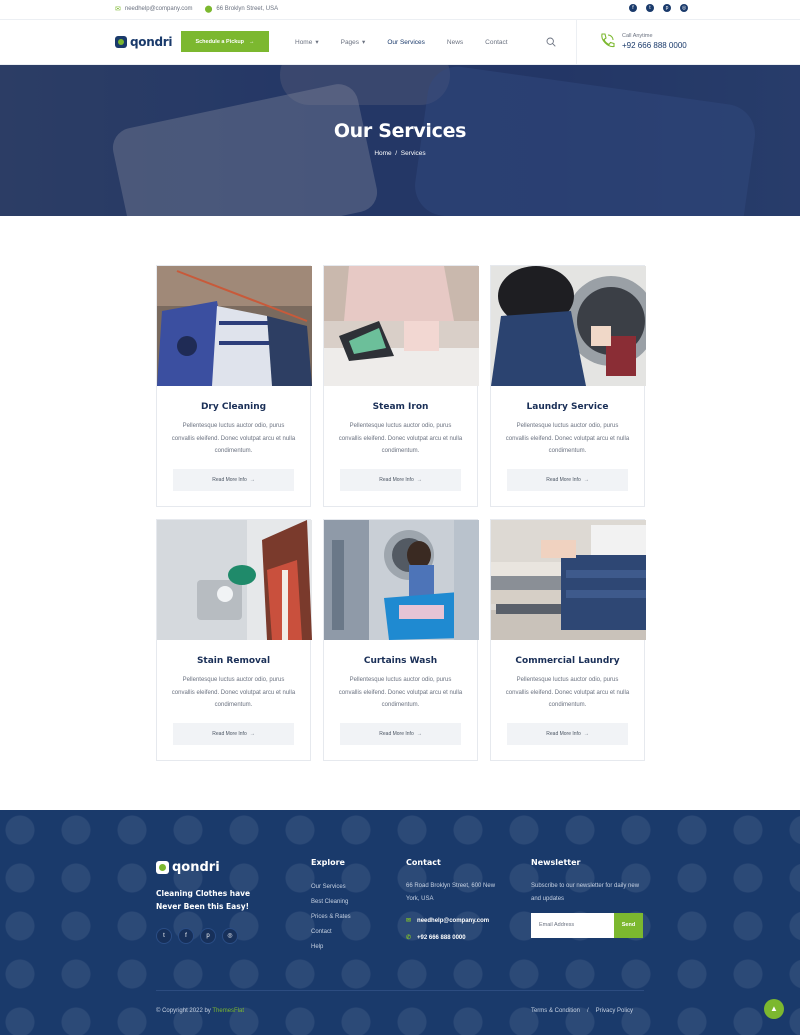 The height and width of the screenshot is (1035, 800). Describe the element at coordinates (400, 990) in the screenshot. I see `footer-divider` at that location.